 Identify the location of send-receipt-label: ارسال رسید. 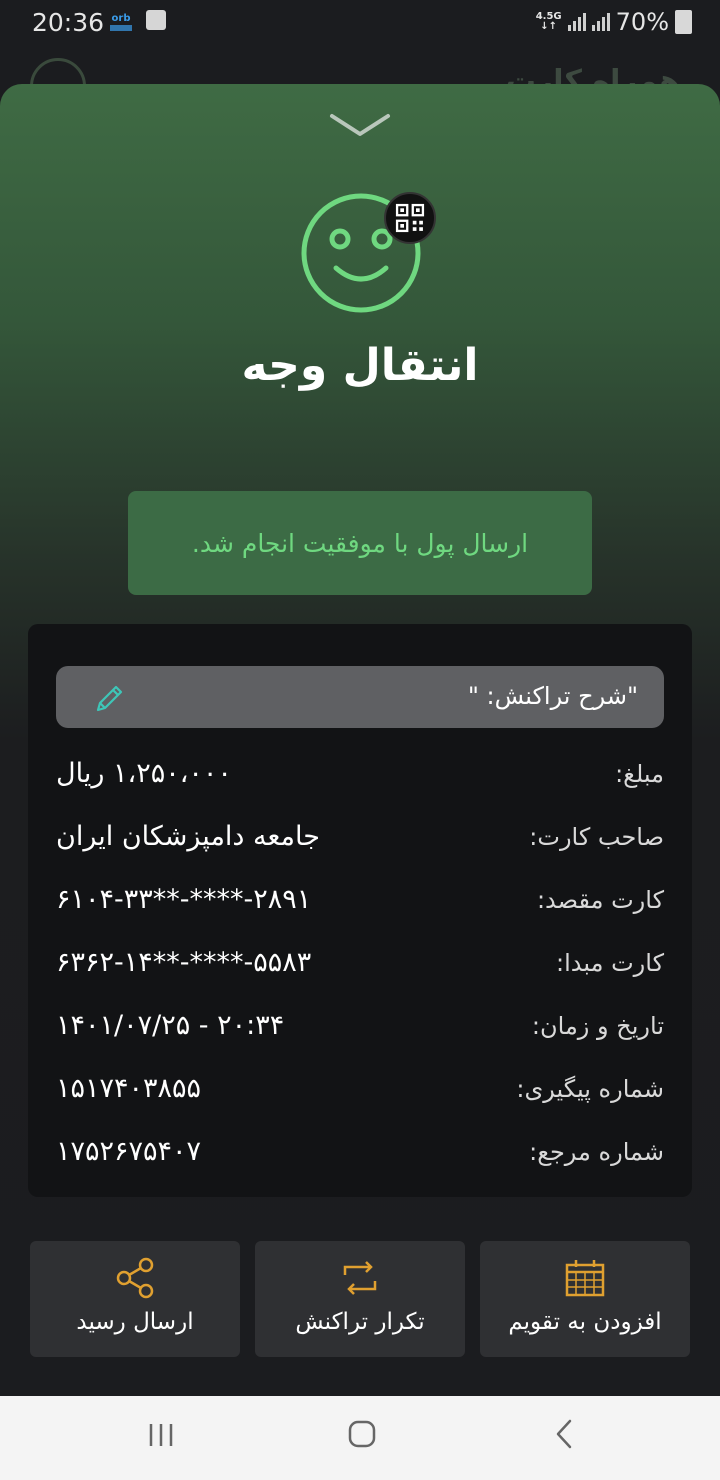
(135, 1322).